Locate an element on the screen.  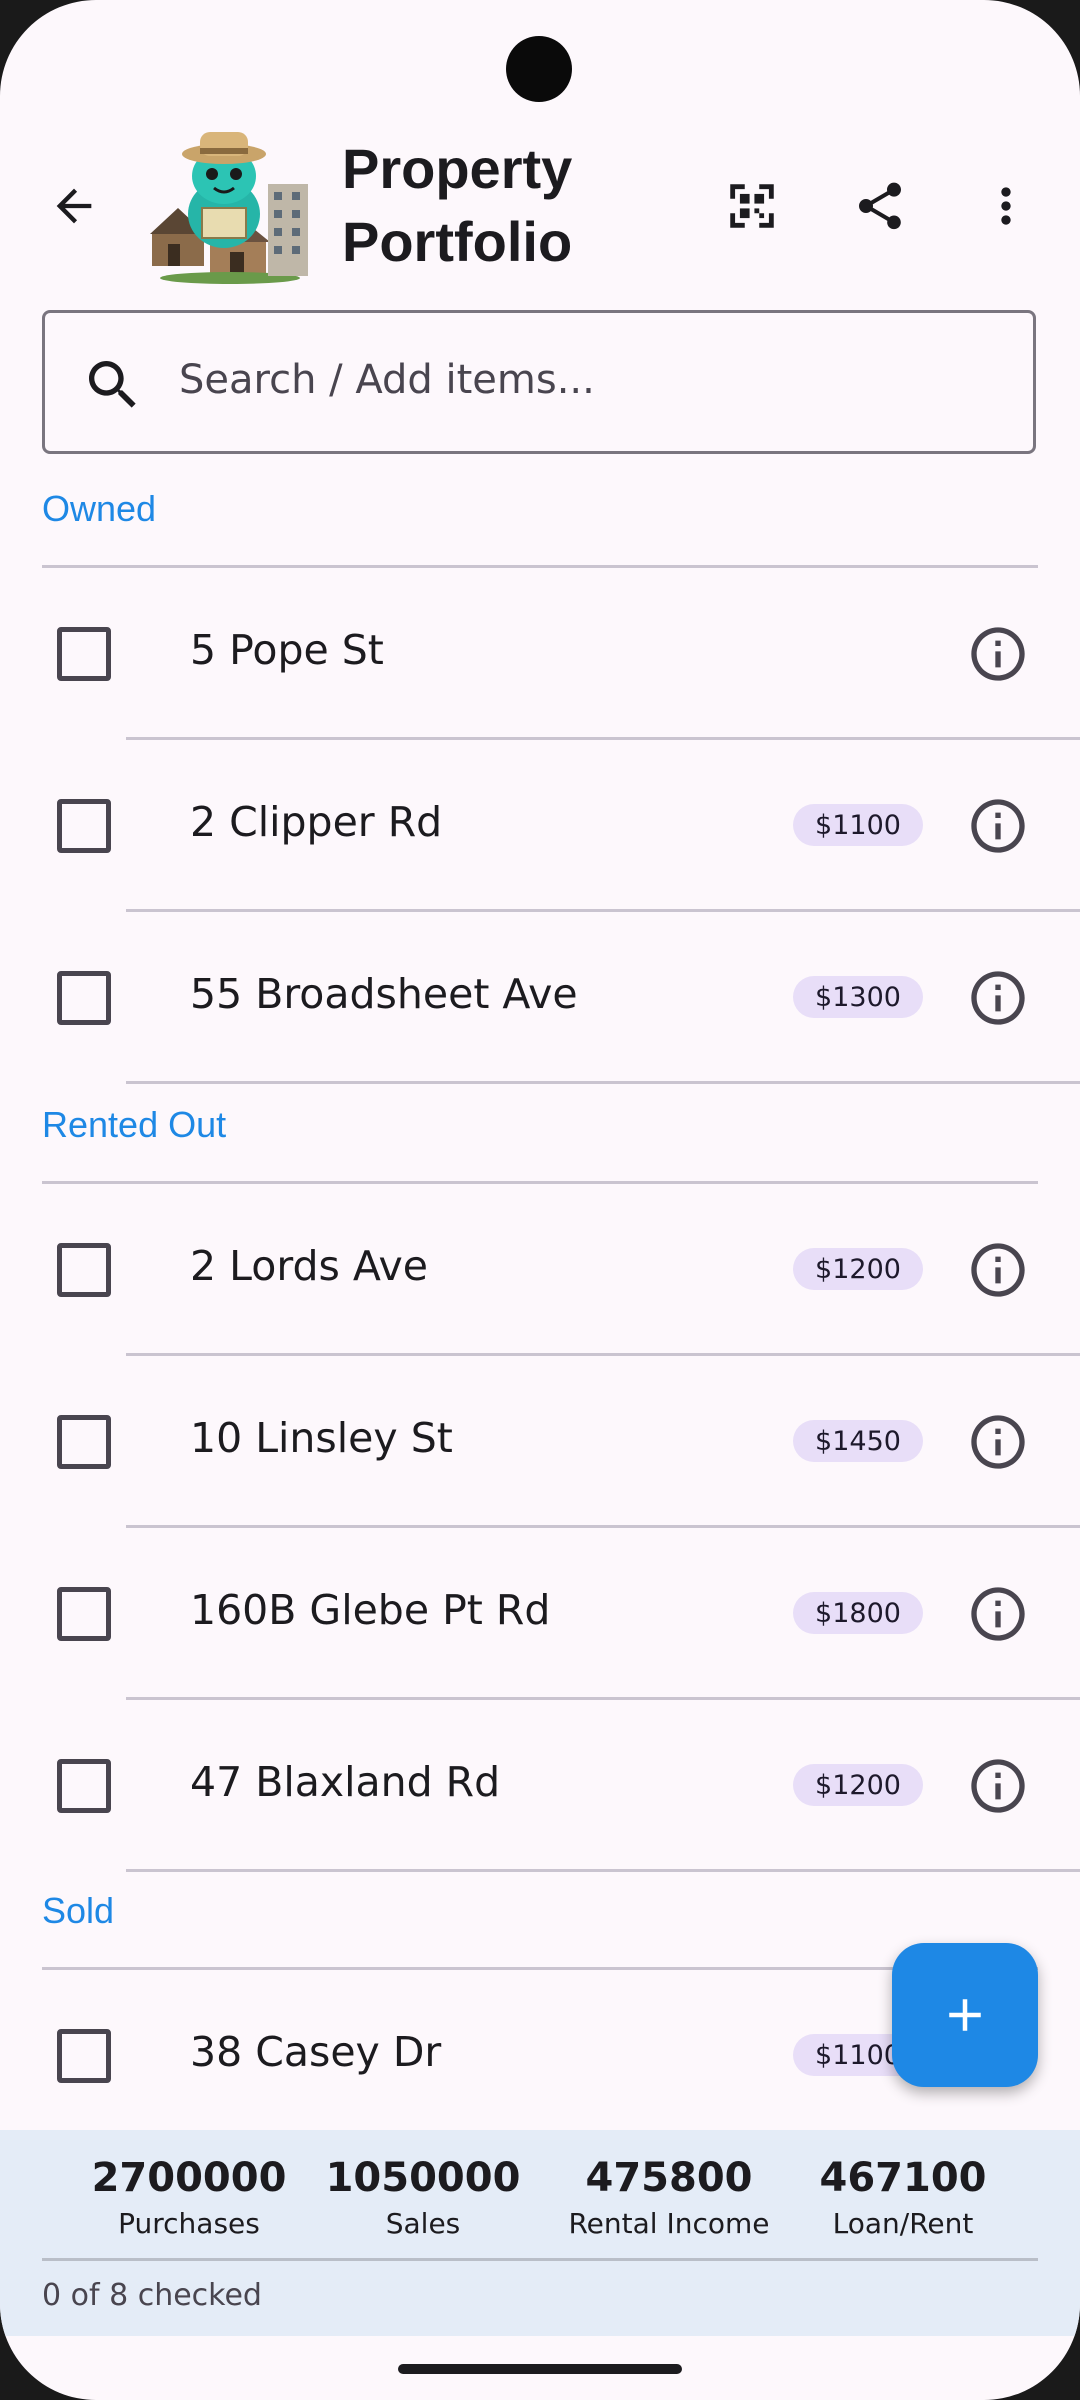
qr-code-button is located at coordinates (752, 206).